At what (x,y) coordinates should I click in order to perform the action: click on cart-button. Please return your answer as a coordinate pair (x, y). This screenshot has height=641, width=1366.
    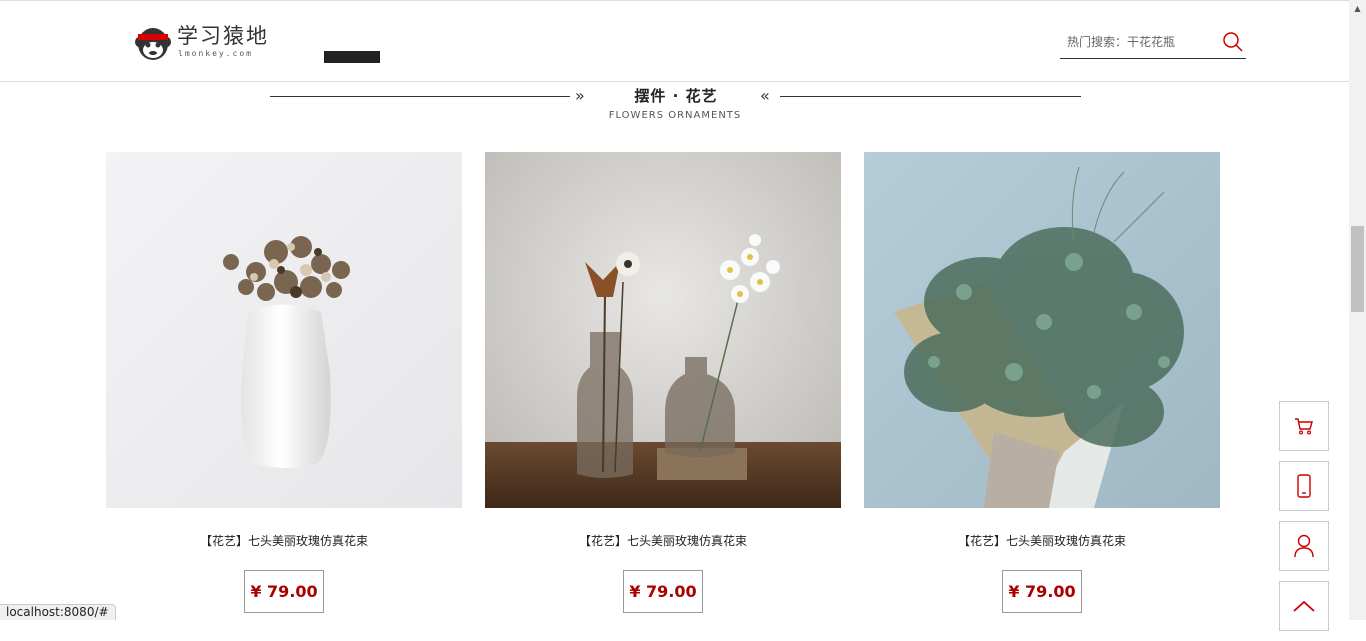
    Looking at the image, I should click on (1304, 426).